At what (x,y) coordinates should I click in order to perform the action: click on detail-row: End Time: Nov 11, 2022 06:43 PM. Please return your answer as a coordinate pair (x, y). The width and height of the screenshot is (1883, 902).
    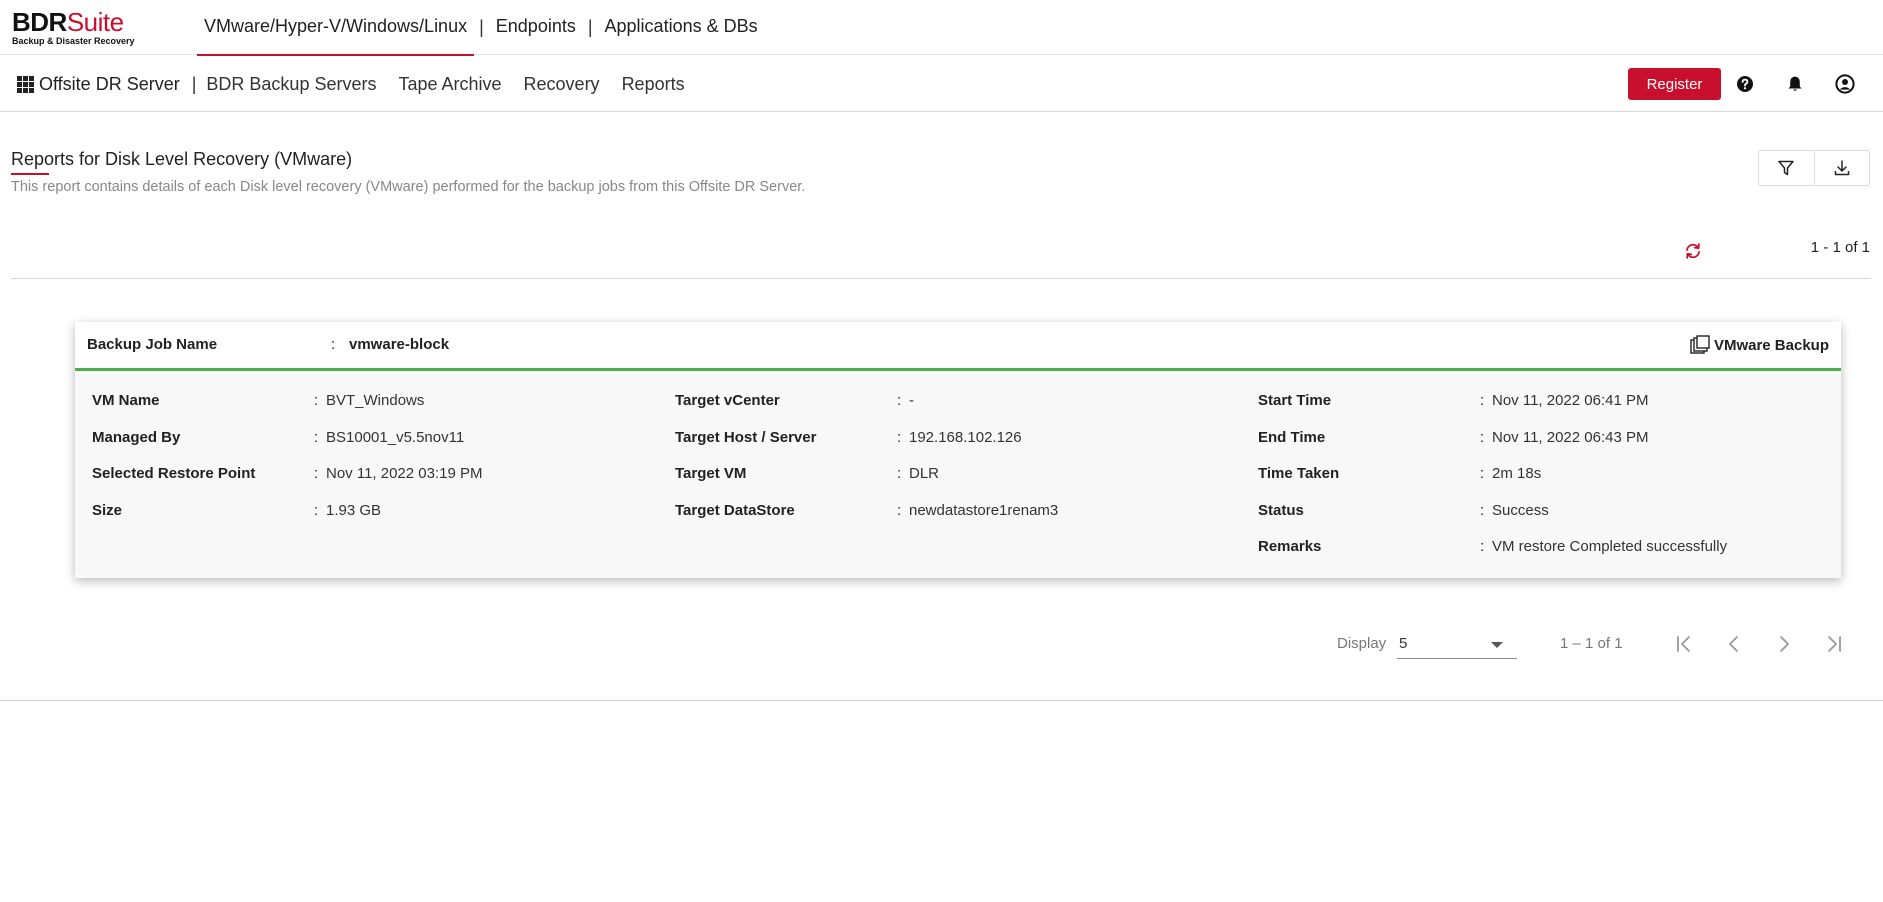
    Looking at the image, I should click on (1538, 447).